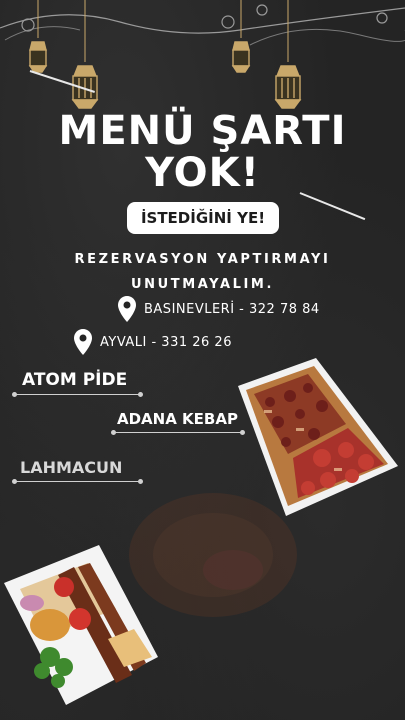 The width and height of the screenshot is (405, 720). I want to click on headline-line-1: MENÜ ŞARTI, so click(202, 131).